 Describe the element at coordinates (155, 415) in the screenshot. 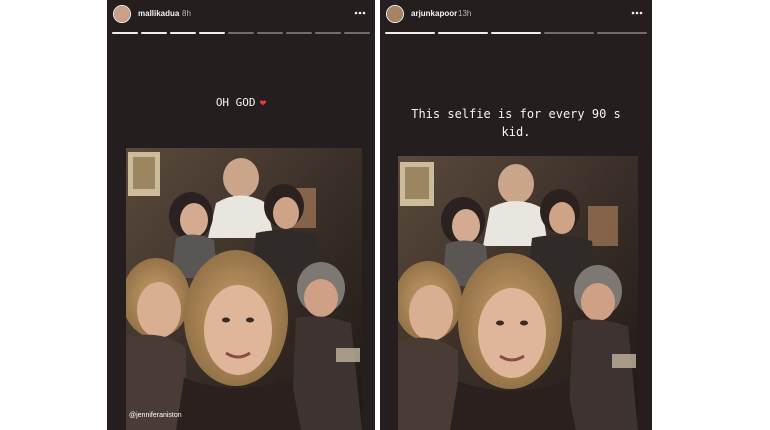

I see `mention-tag: @jenniferaniston` at that location.